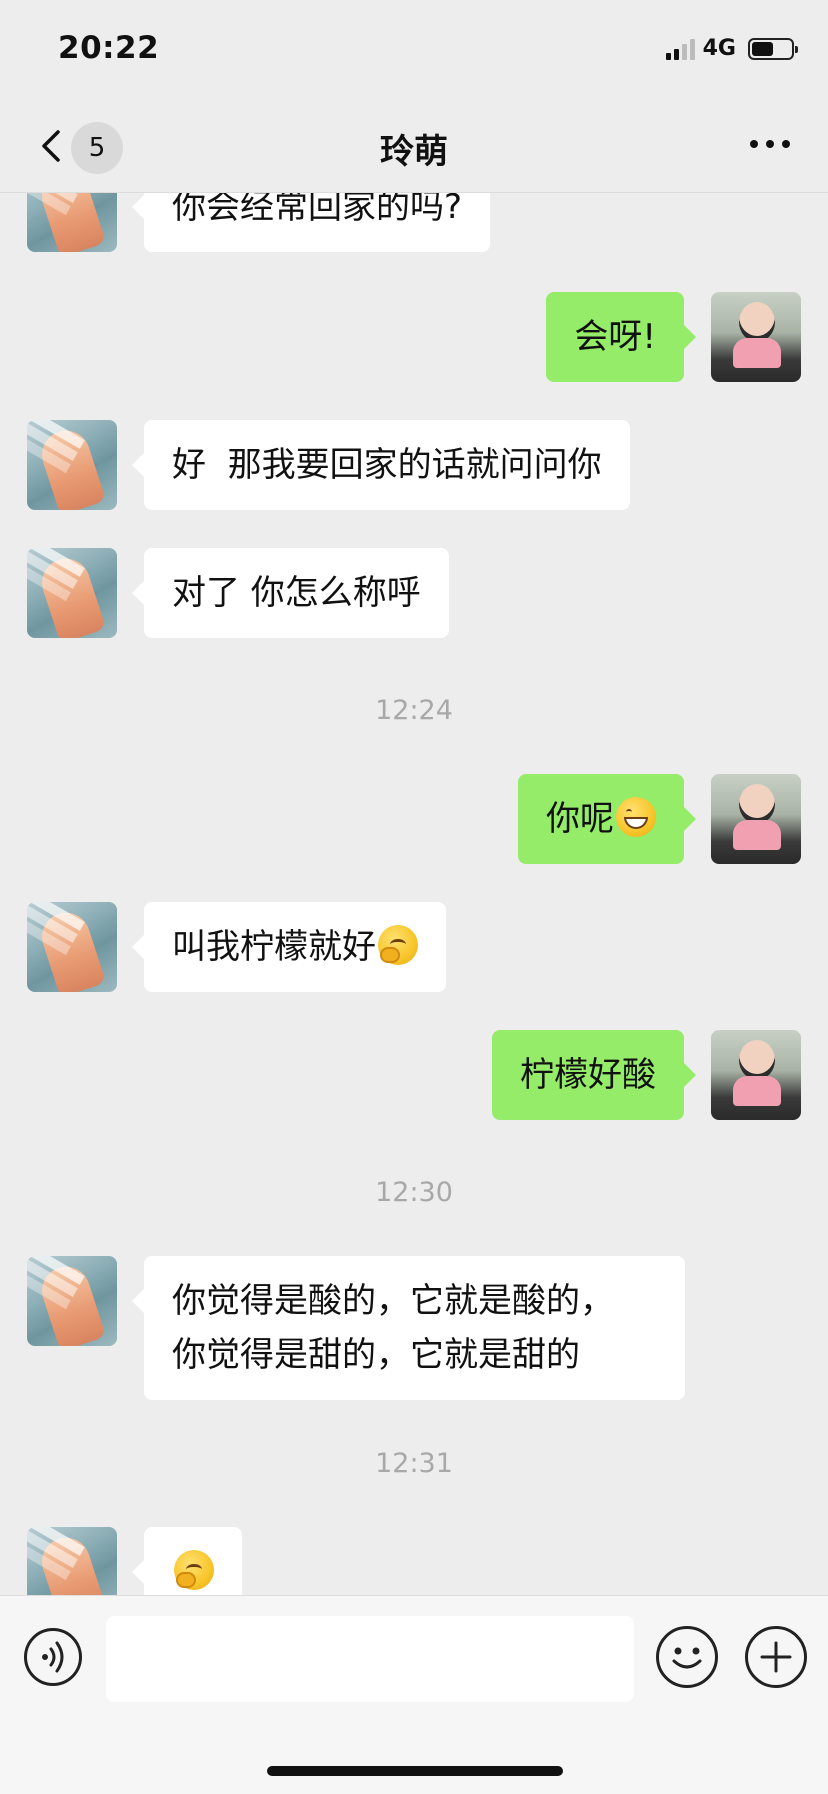 The height and width of the screenshot is (1794, 828). What do you see at coordinates (415, 1771) in the screenshot?
I see `home-indicator` at bounding box center [415, 1771].